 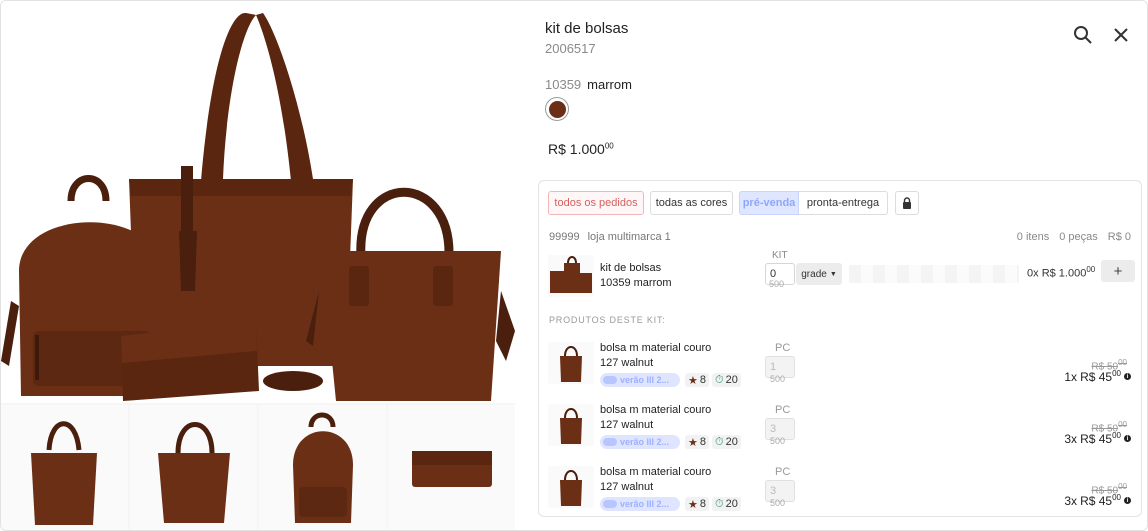 I want to click on kit-thumbnail, so click(x=571, y=276).